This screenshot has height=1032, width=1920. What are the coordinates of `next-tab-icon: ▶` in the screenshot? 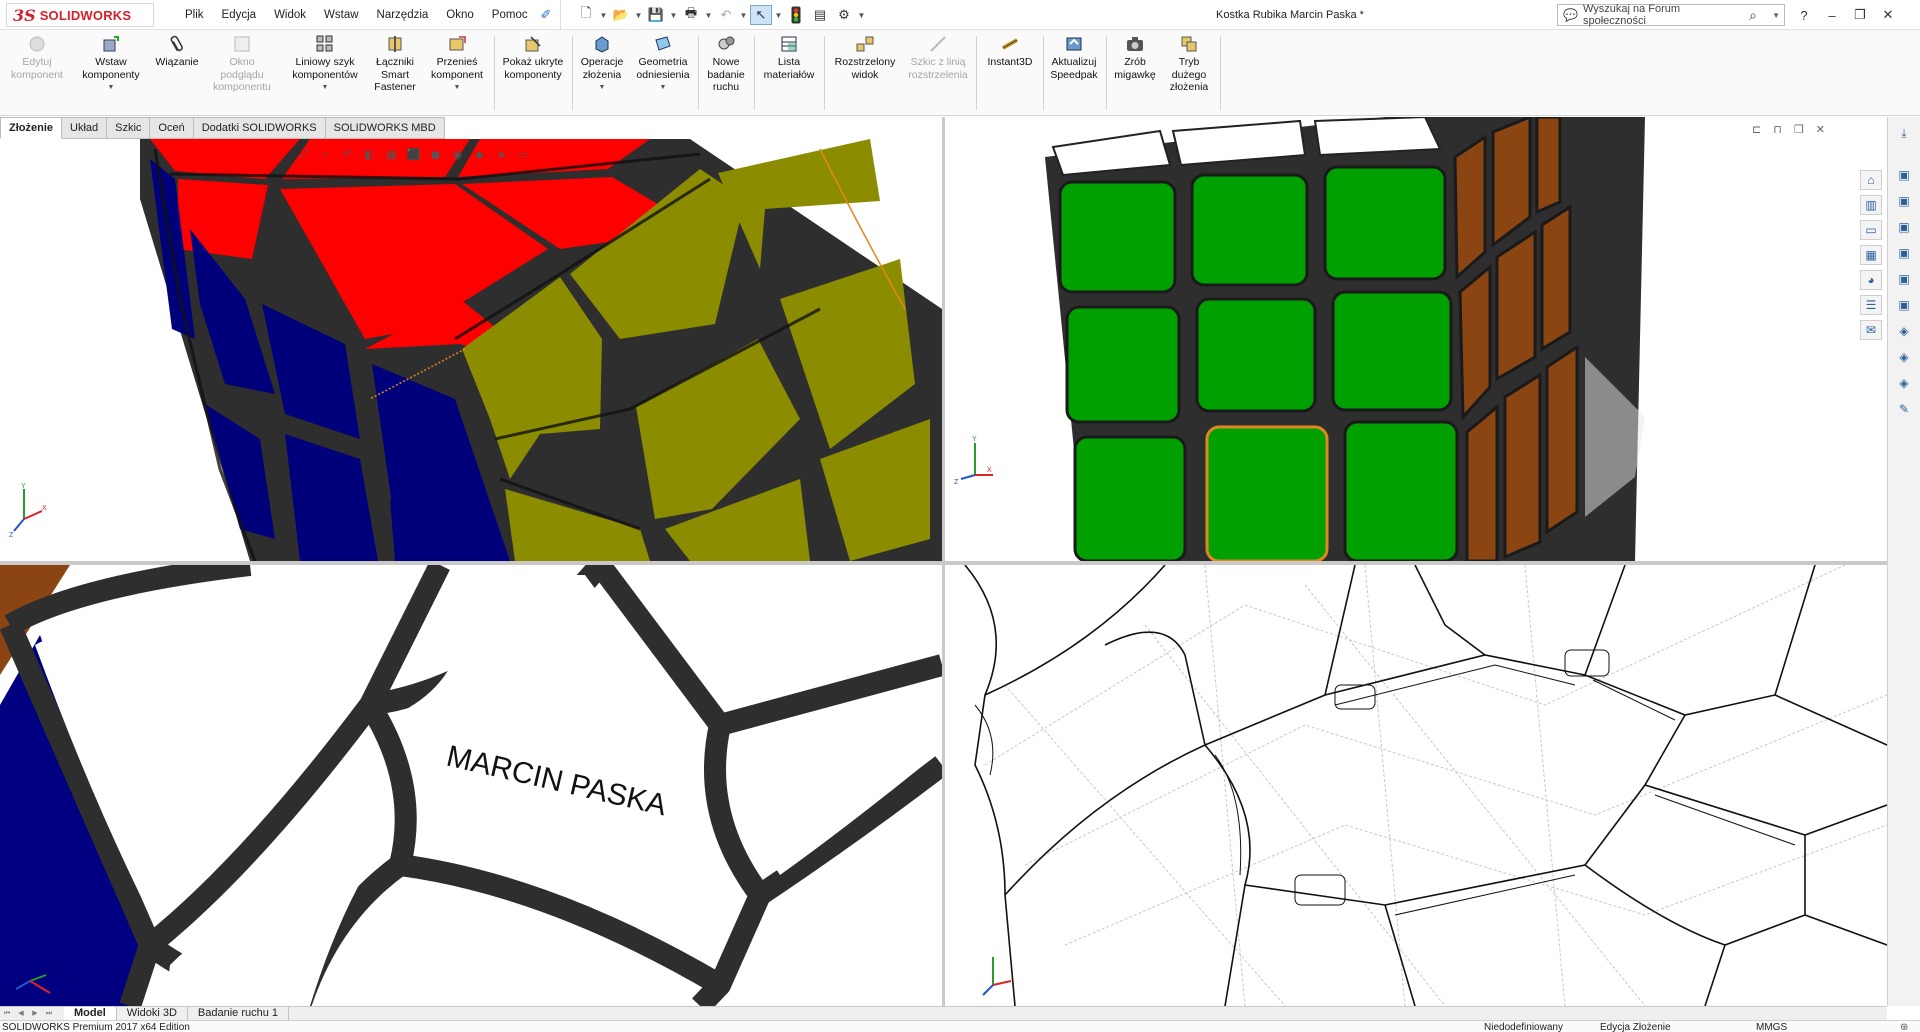 It's located at (35, 1014).